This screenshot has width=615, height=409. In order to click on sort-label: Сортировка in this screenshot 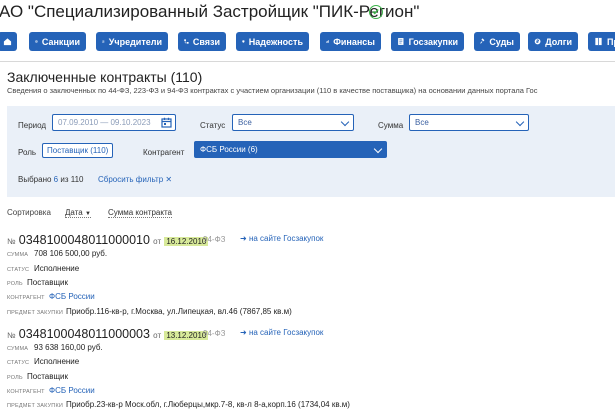, I will do `click(29, 212)`.